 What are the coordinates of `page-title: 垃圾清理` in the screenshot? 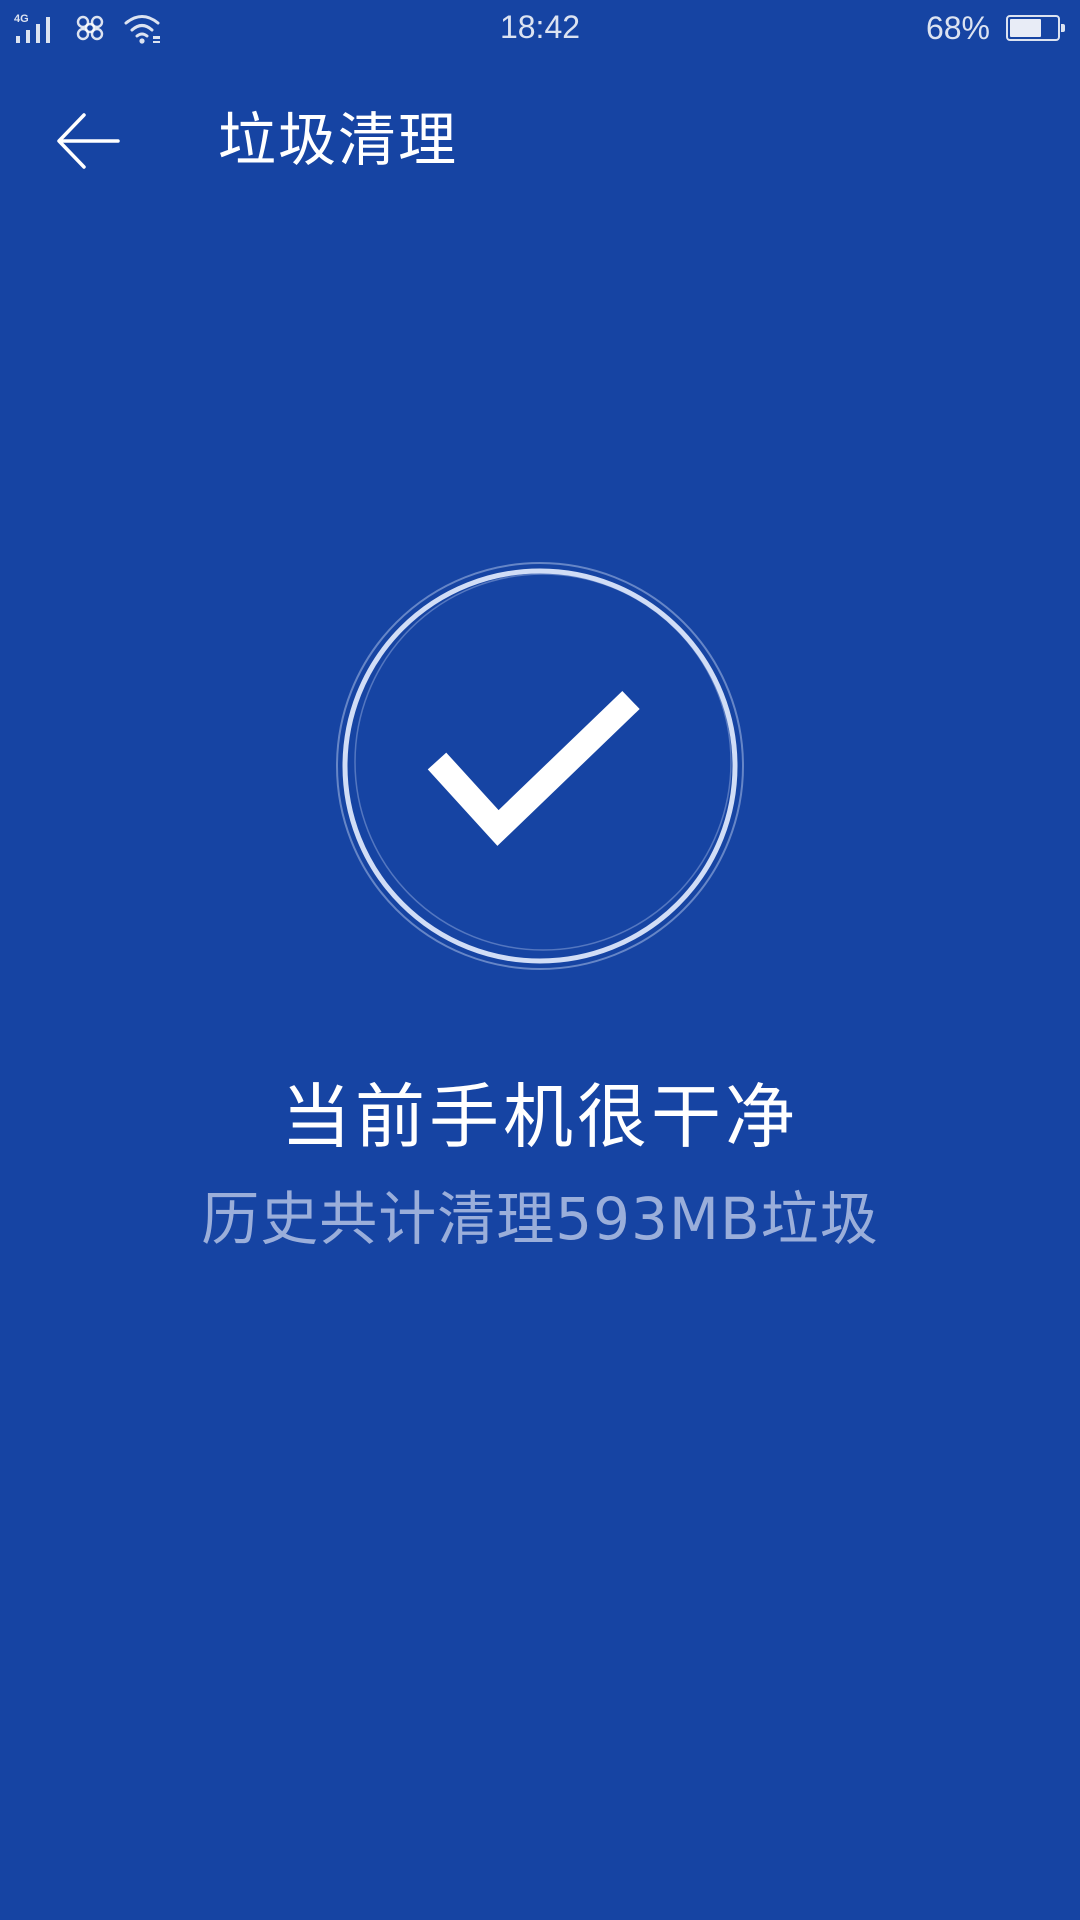 It's located at (338, 140).